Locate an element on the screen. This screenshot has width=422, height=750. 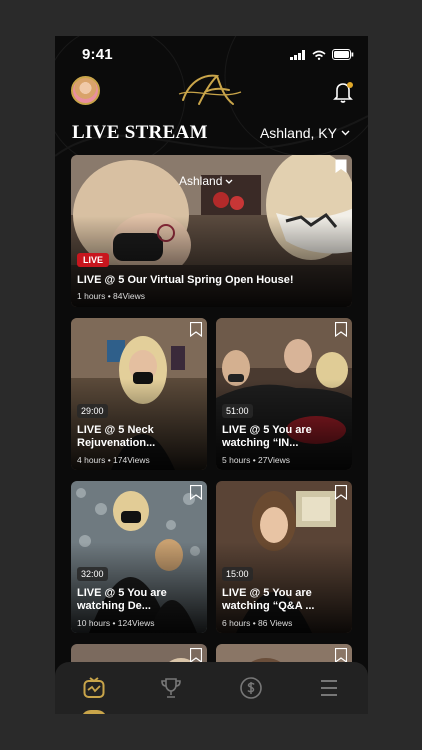
dollar-icon is located at coordinates (251, 688).